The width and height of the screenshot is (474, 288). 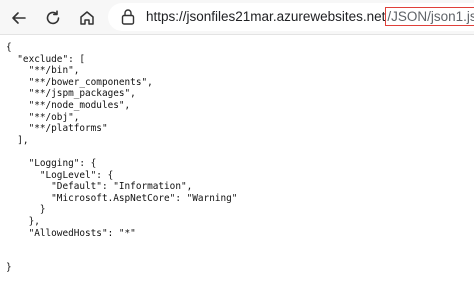 I want to click on json-line: ],, so click(x=17, y=140).